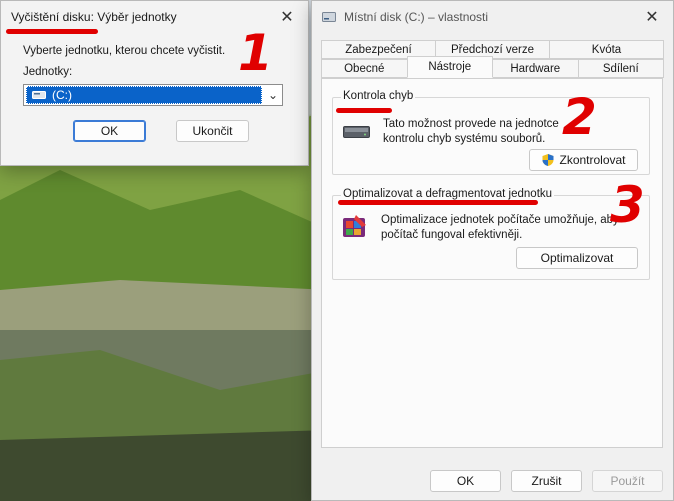 This screenshot has width=674, height=501. Describe the element at coordinates (452, 235) in the screenshot. I see `optimize-text-2: počítač fungoval efektivněji.` at that location.